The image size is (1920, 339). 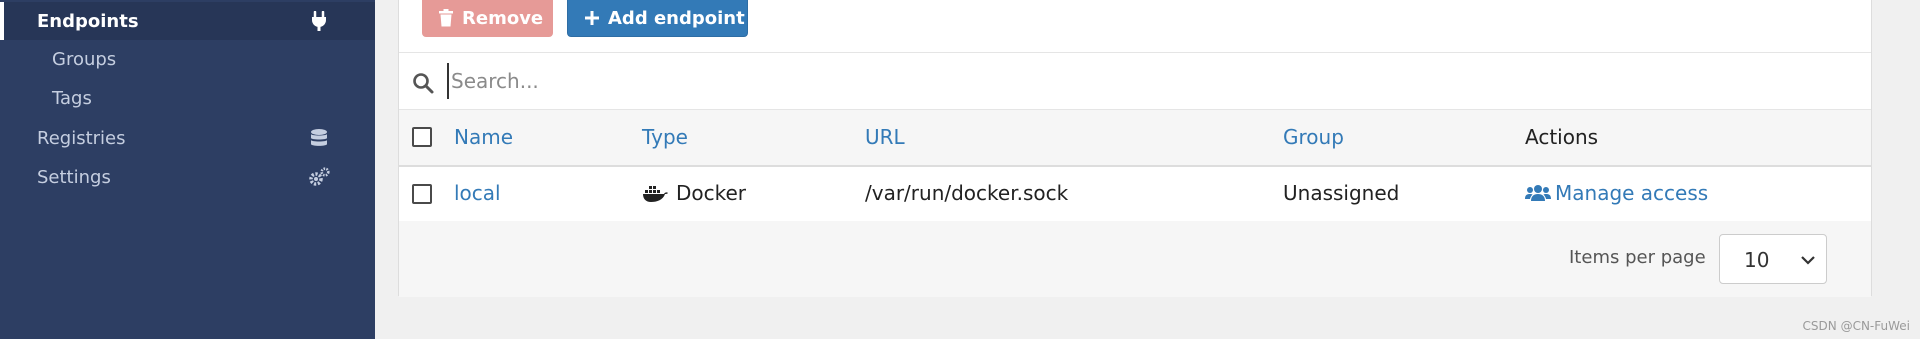 I want to click on users-icon, so click(x=1538, y=193).